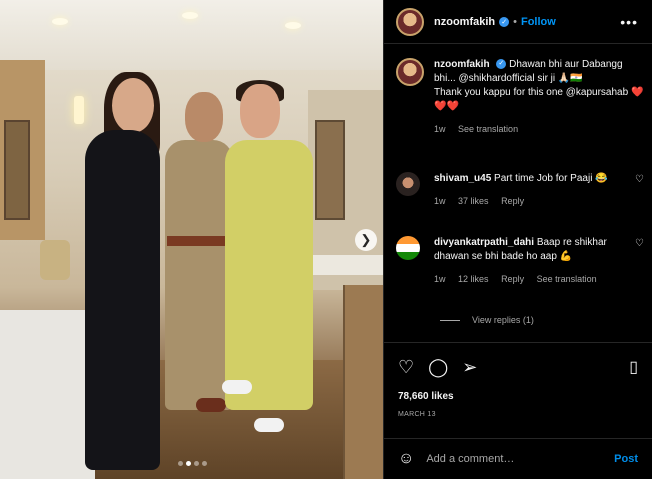 The width and height of the screenshot is (652, 479). What do you see at coordinates (450, 320) in the screenshot?
I see `divider-line` at bounding box center [450, 320].